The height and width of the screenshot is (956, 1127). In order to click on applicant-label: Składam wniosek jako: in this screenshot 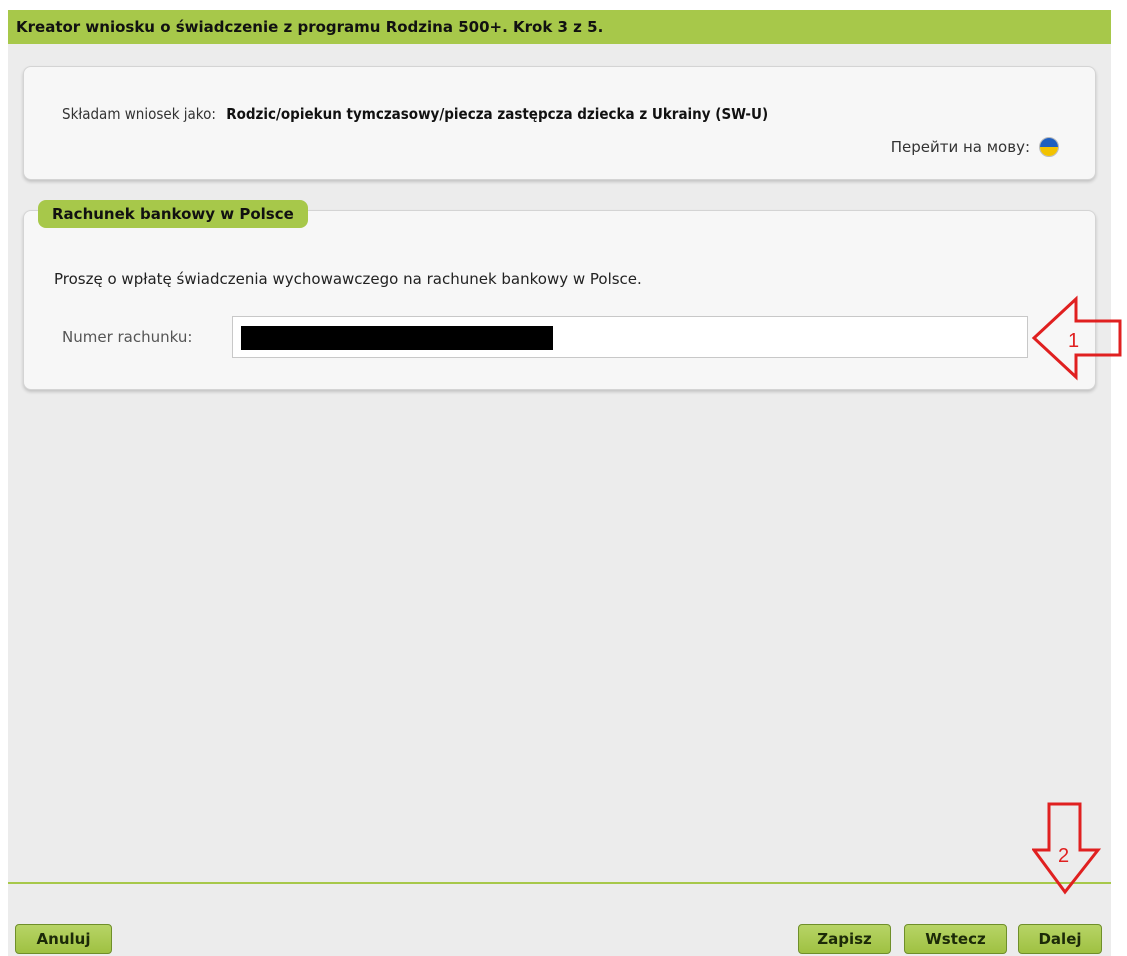, I will do `click(139, 114)`.